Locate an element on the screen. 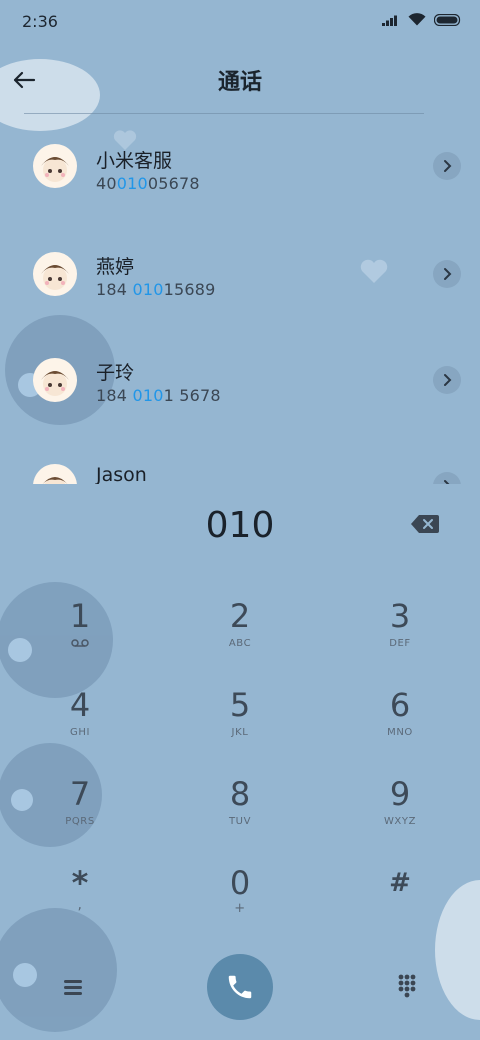 The width and height of the screenshot is (480, 1040). key-star: * , is located at coordinates (80, 903).